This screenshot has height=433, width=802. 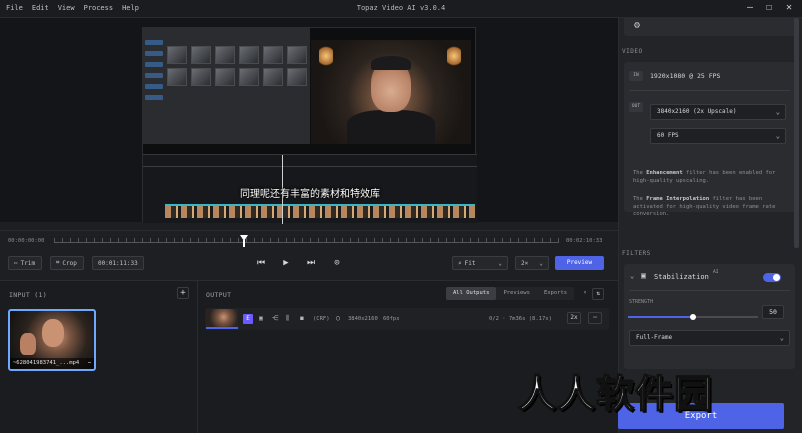 I want to click on minimize-button: —, so click(x=750, y=7).